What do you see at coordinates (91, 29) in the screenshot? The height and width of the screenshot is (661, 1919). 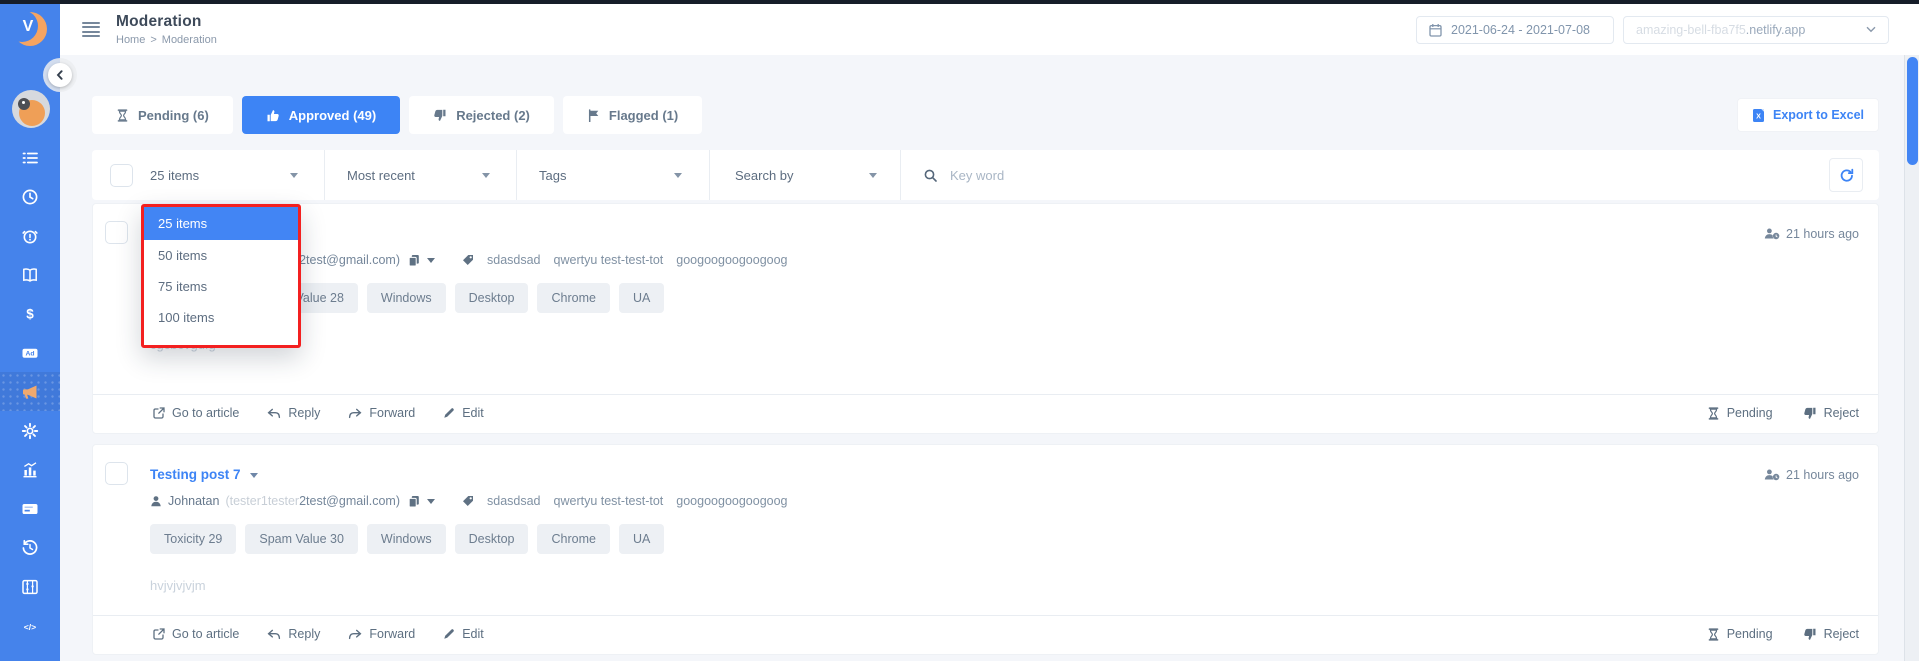 I see `hamburger-menu-icon` at bounding box center [91, 29].